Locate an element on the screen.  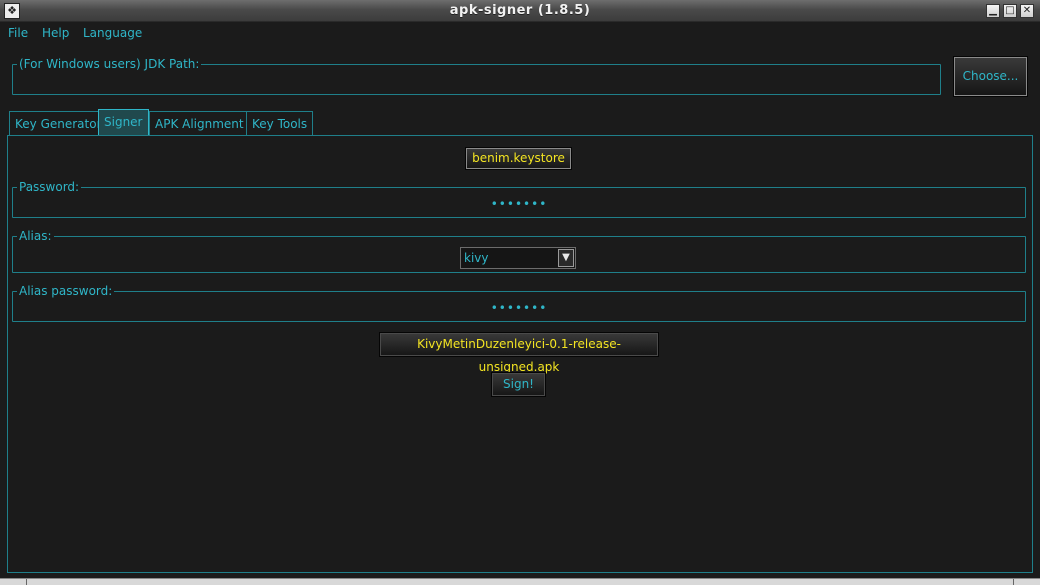
tab-apk-alignment: APK Alignment is located at coordinates (199, 123).